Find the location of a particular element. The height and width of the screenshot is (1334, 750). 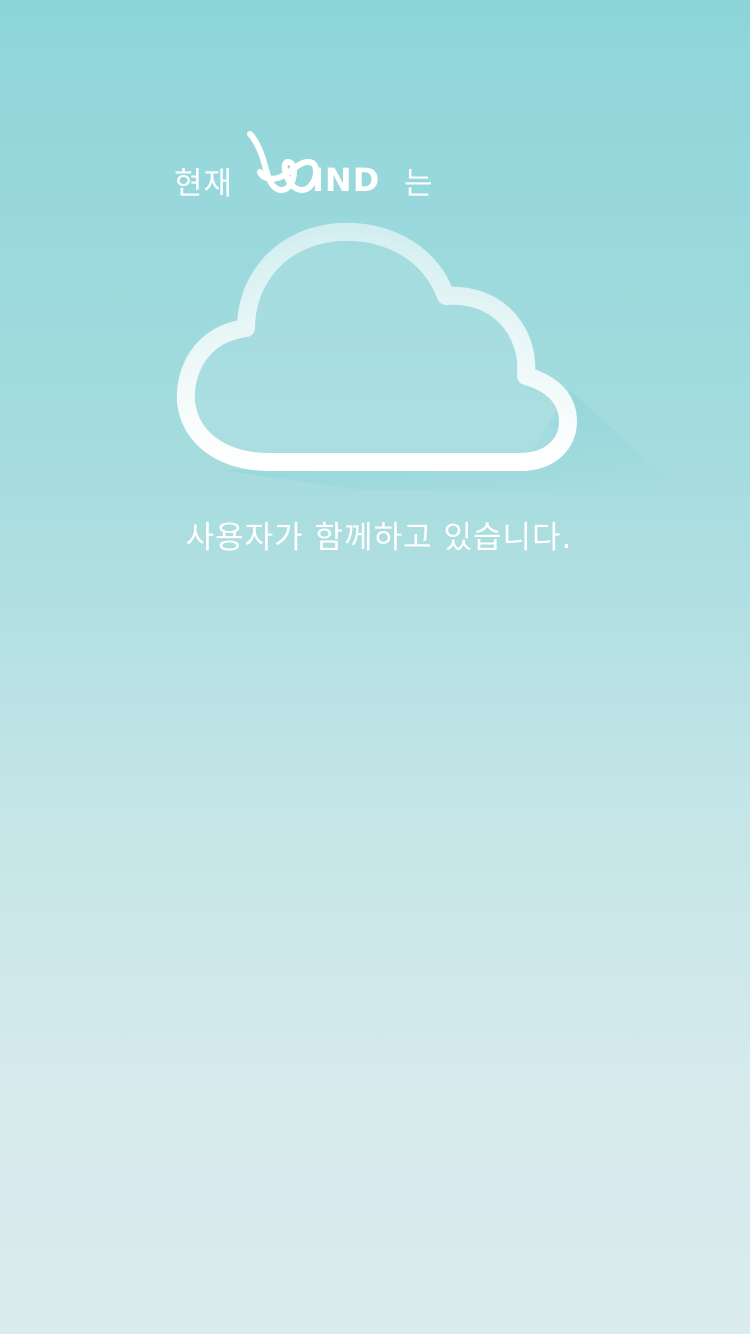

cloud-icon is located at coordinates (428, 356).